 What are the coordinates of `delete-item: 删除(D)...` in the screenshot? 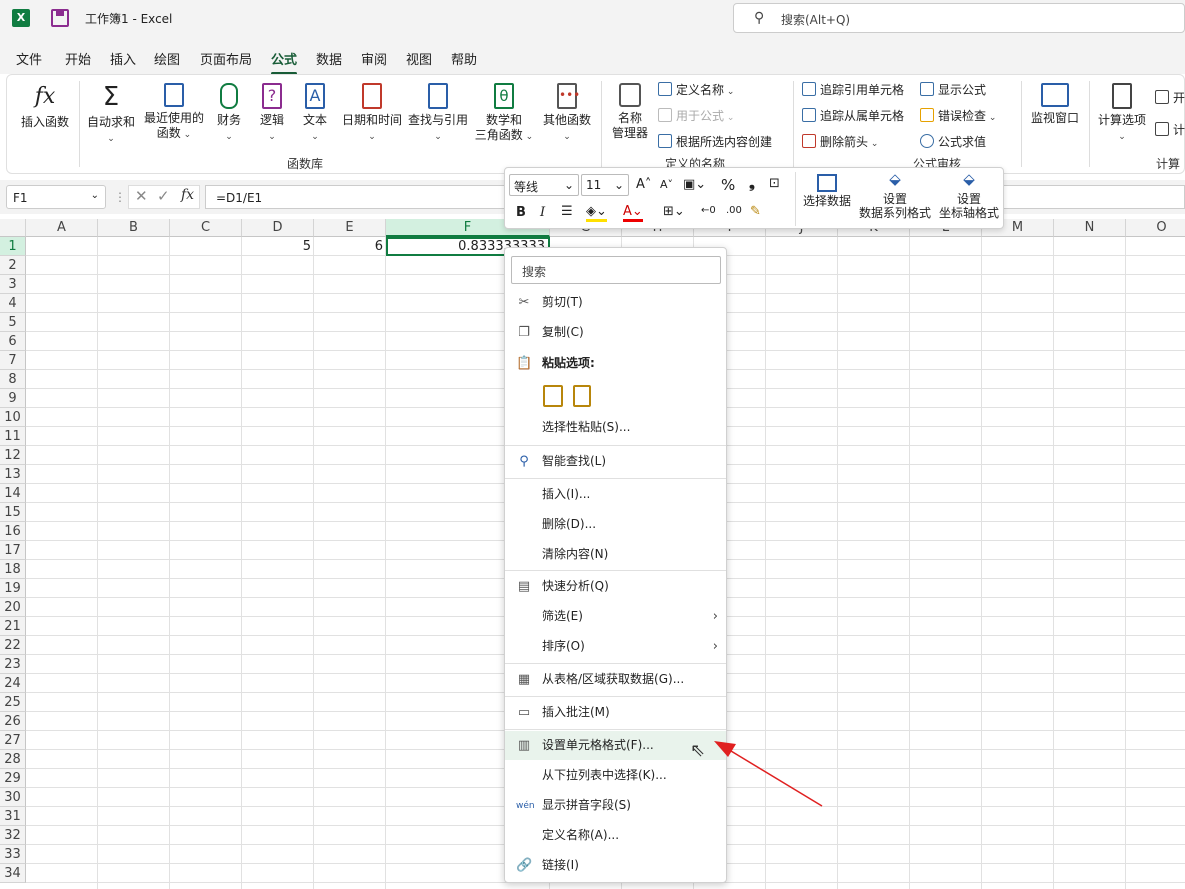 It's located at (615, 524).